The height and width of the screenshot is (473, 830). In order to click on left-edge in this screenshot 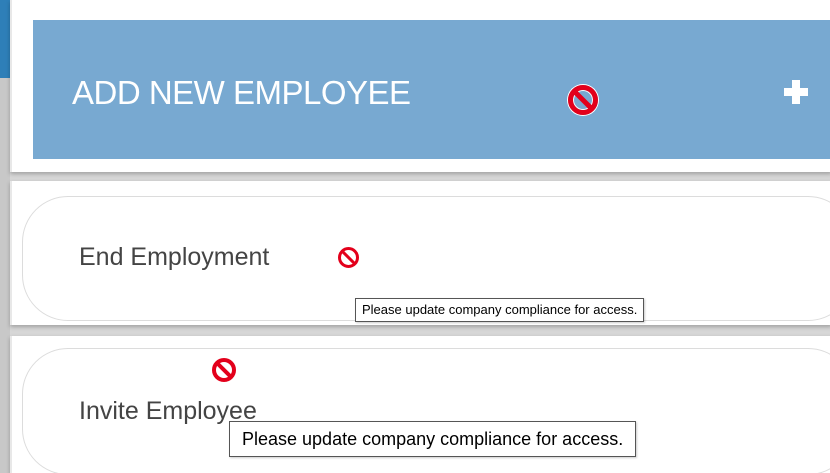, I will do `click(5, 275)`.